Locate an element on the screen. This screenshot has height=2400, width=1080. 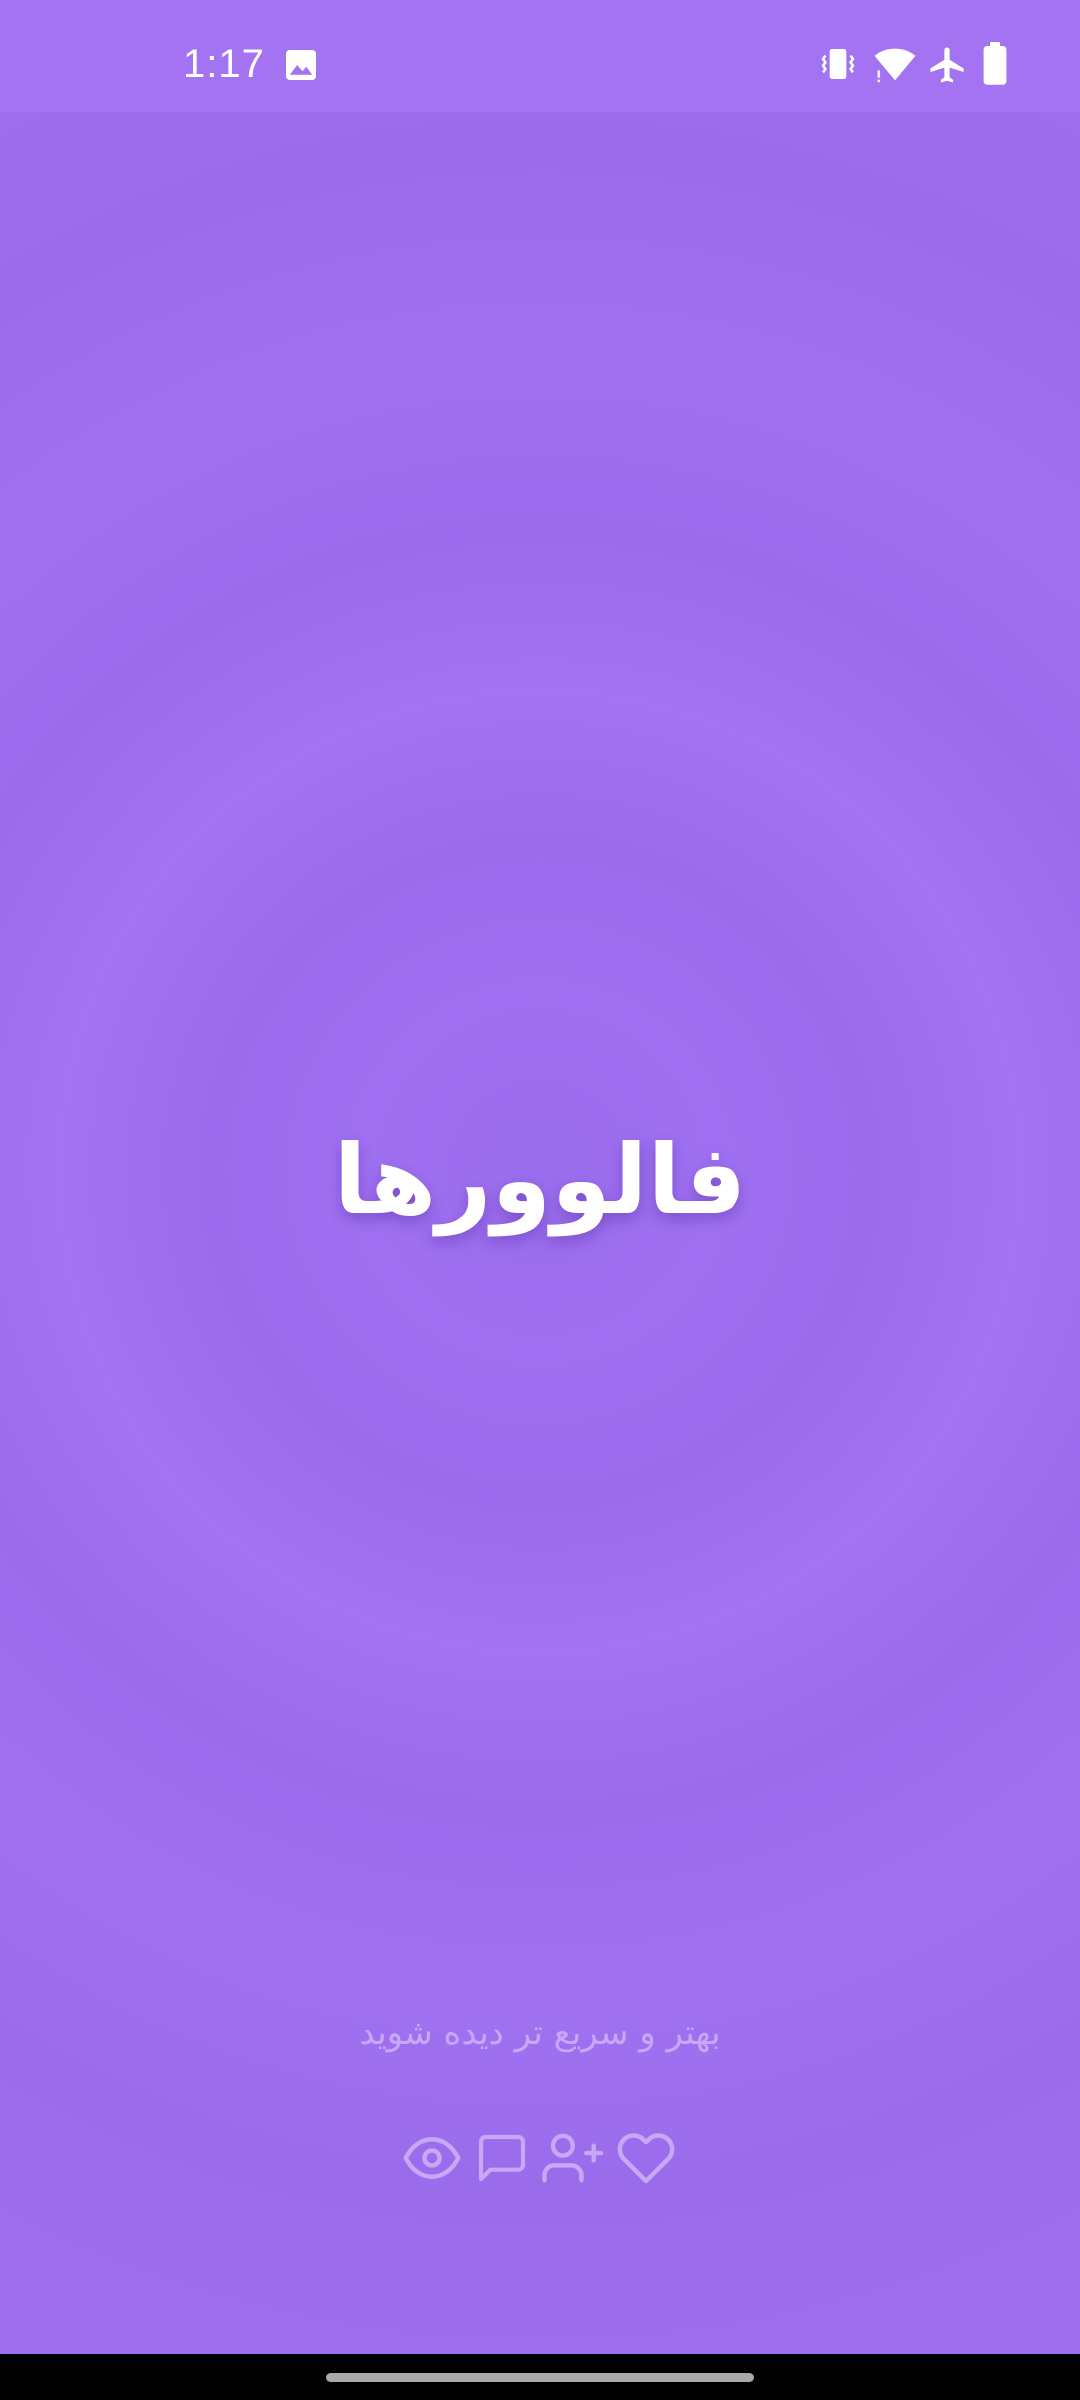
status-clock: 1:17 is located at coordinates (224, 64).